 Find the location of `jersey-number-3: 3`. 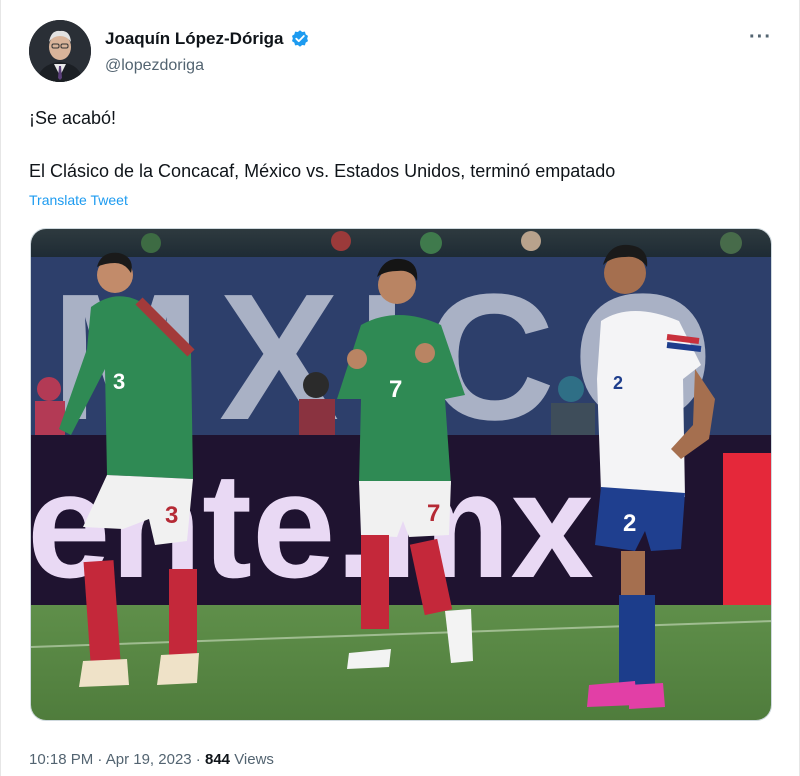

jersey-number-3: 3 is located at coordinates (119, 381).